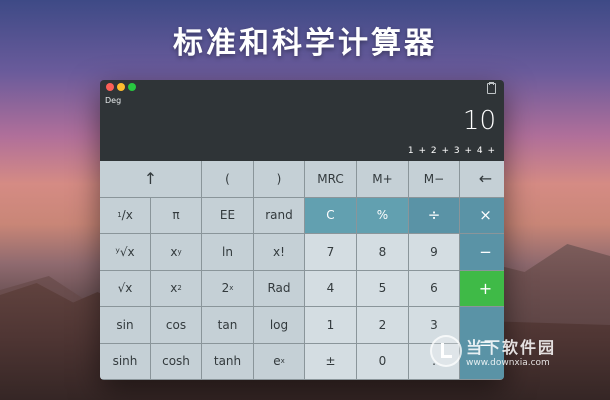 This screenshot has width=610, height=400. I want to click on digit-2-button: 2, so click(382, 325).